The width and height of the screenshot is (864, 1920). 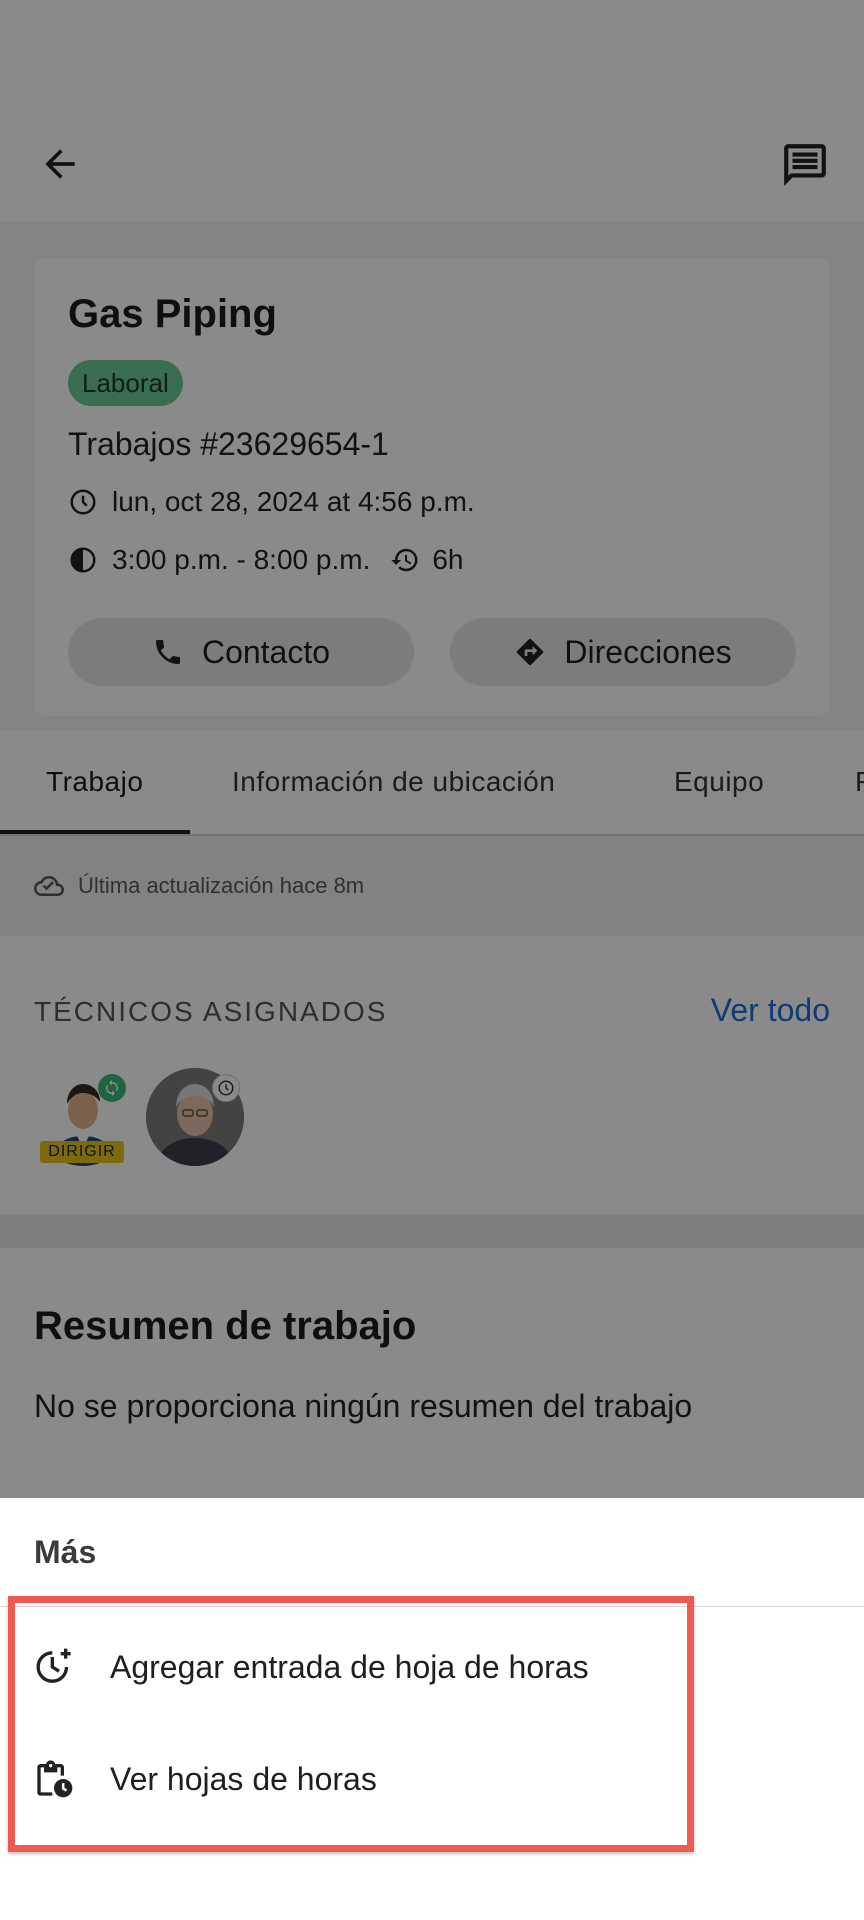 I want to click on menu-item-label: Ver hojas de horas, so click(x=243, y=1778).